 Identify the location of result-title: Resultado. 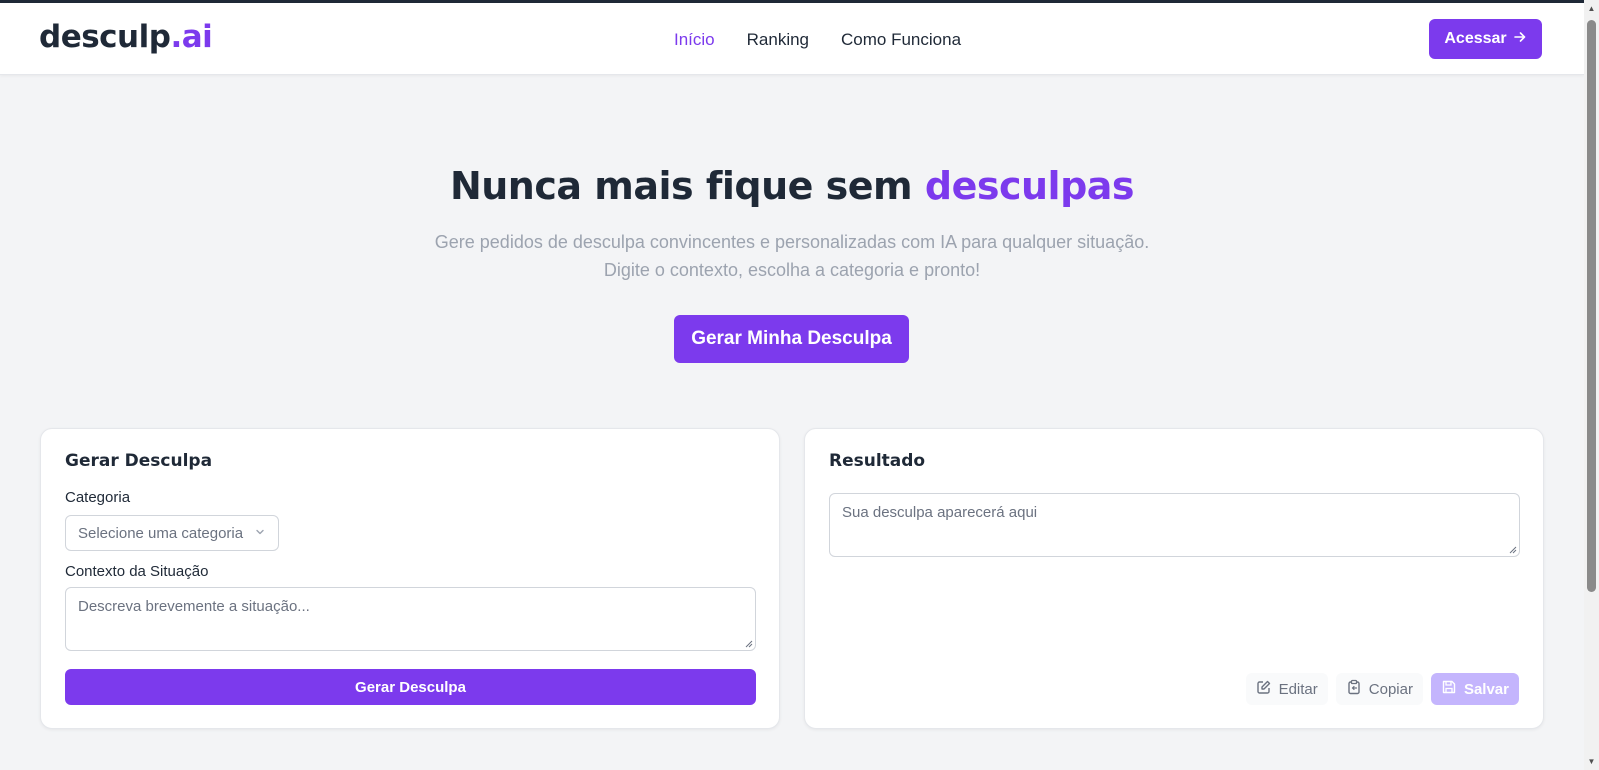
(877, 461).